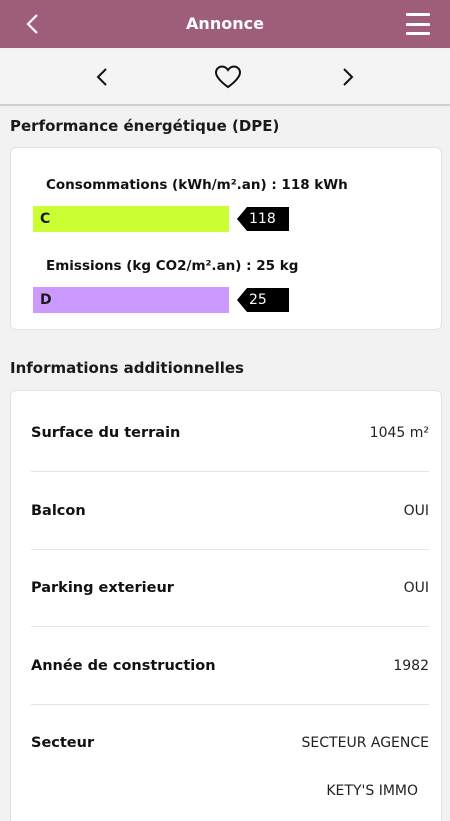  I want to click on hamburger-menu-icon, so click(418, 14).